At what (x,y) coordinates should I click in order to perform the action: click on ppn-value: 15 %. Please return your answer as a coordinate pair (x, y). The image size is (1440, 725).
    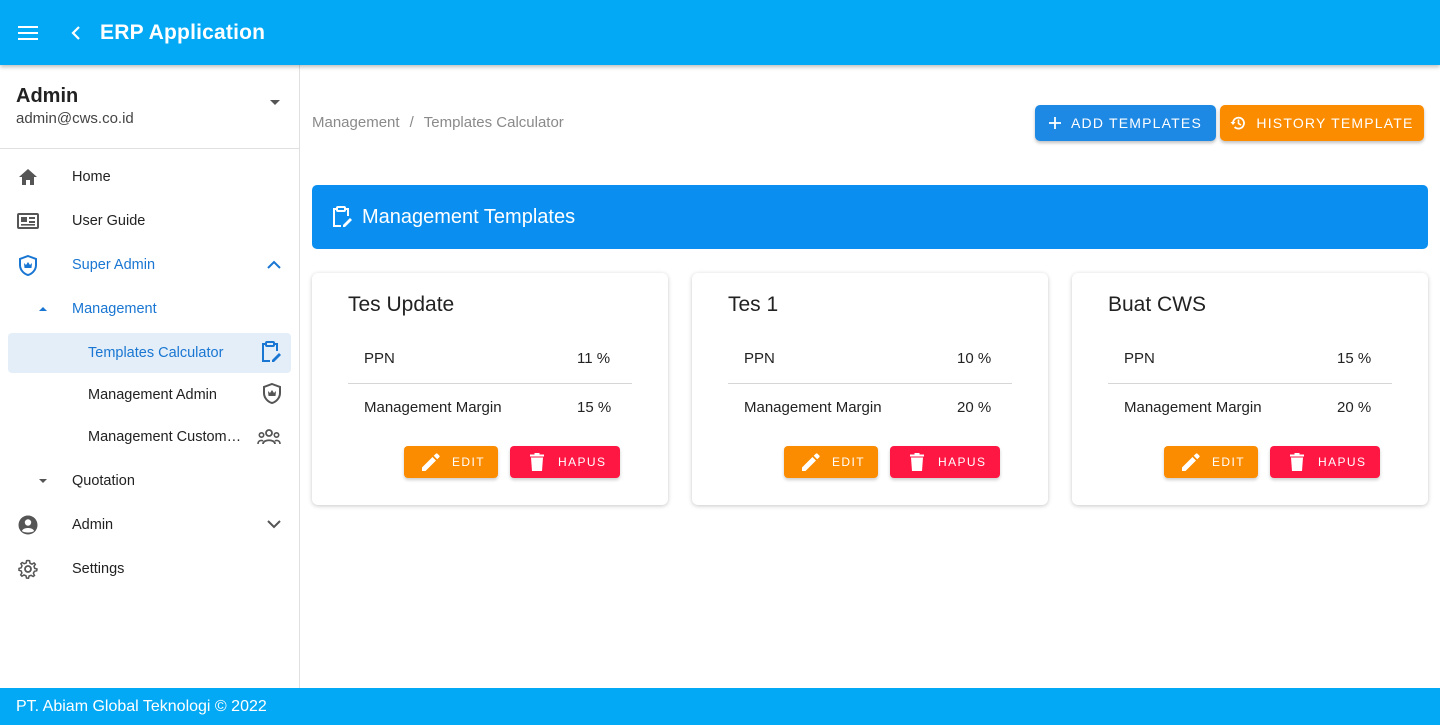
    Looking at the image, I should click on (1354, 358).